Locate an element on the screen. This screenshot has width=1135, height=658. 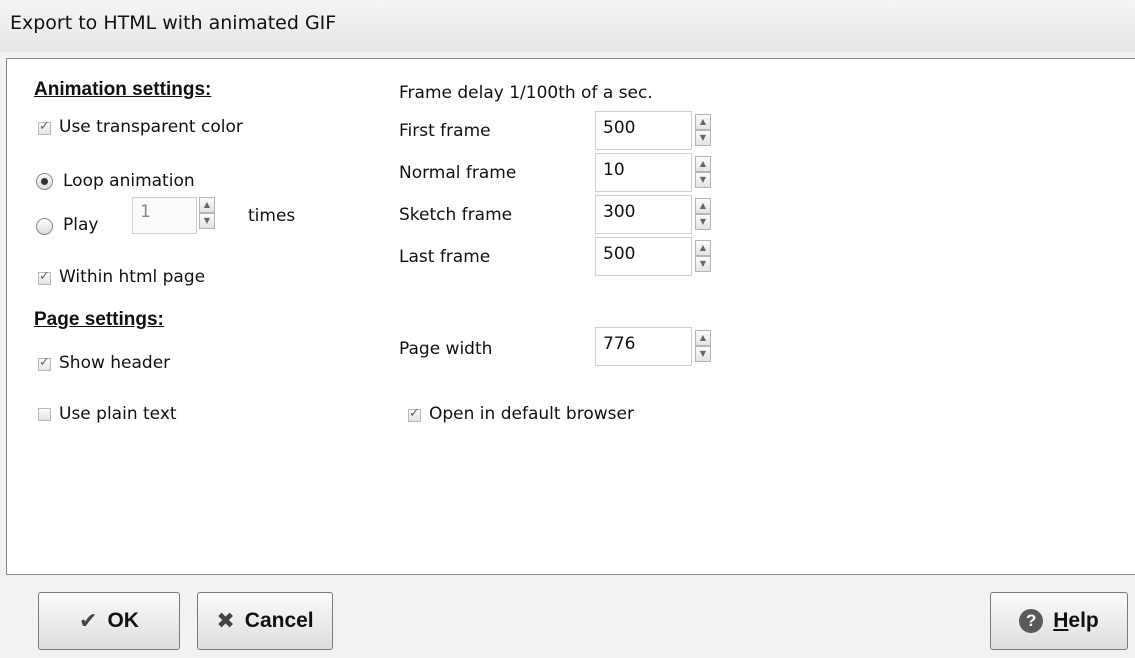
play-radio is located at coordinates (44, 226).